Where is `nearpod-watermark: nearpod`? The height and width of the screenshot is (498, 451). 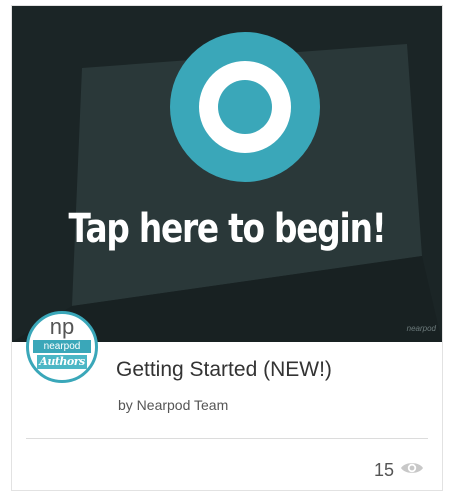
nearpod-watermark: nearpod is located at coordinates (421, 328).